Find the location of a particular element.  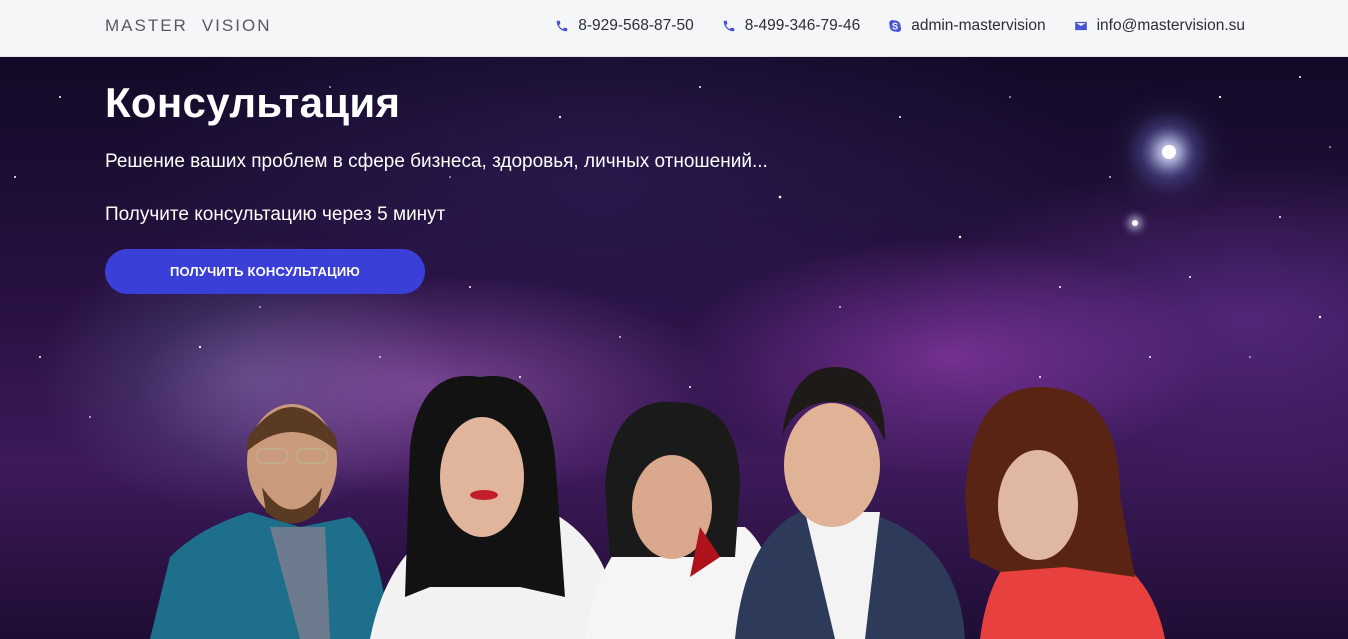

contact-skype: admin-mastervision is located at coordinates (967, 26).